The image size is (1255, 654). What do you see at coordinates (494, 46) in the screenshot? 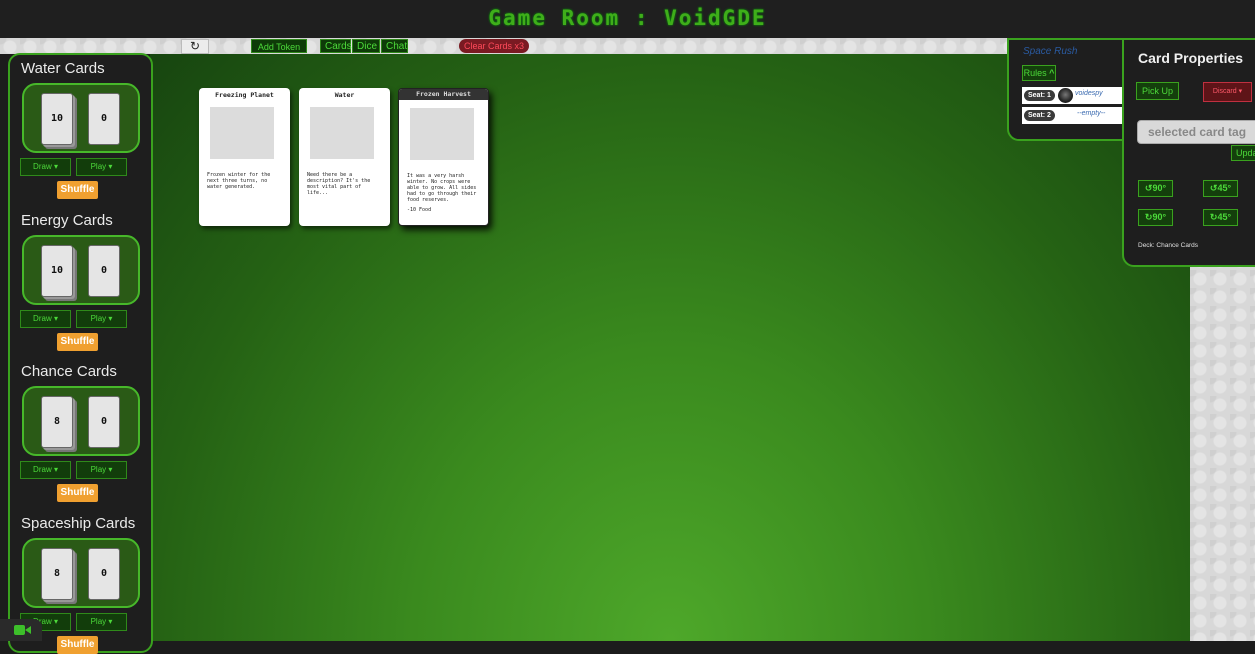
I see `clear-cards-button: Clear Cards x3` at bounding box center [494, 46].